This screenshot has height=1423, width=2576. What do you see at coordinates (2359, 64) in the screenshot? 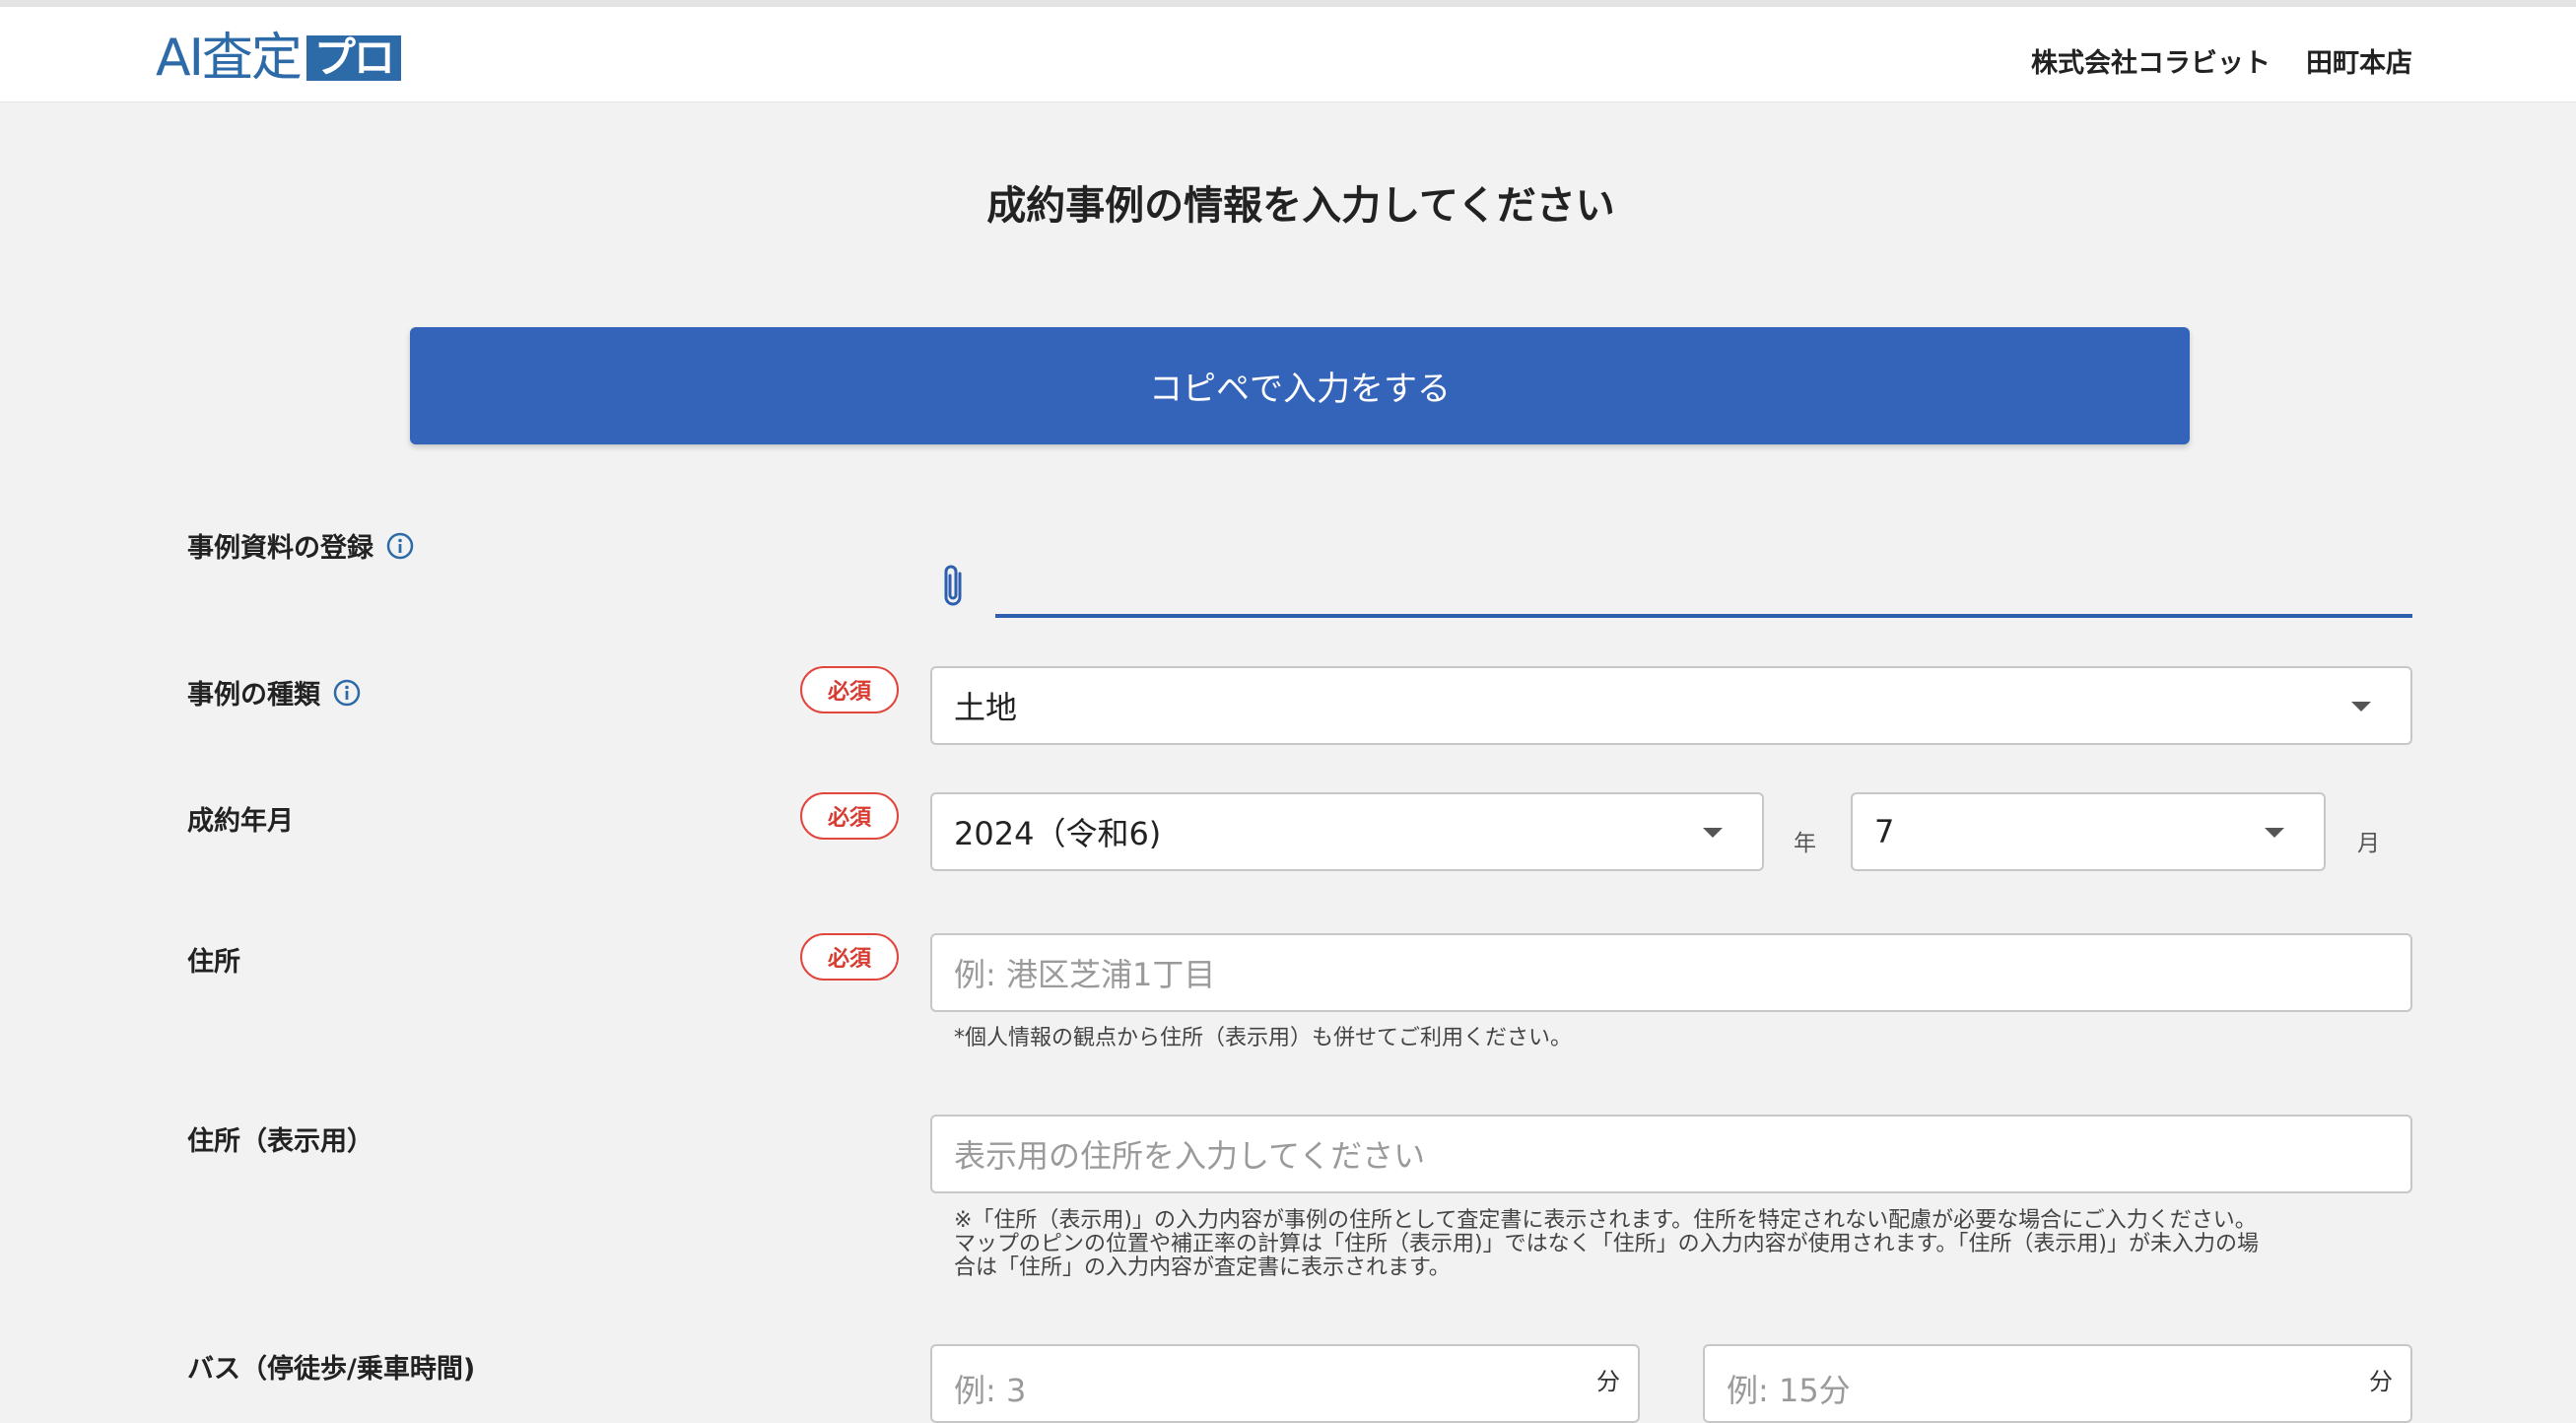
I see `branch-name: 田町本店` at bounding box center [2359, 64].